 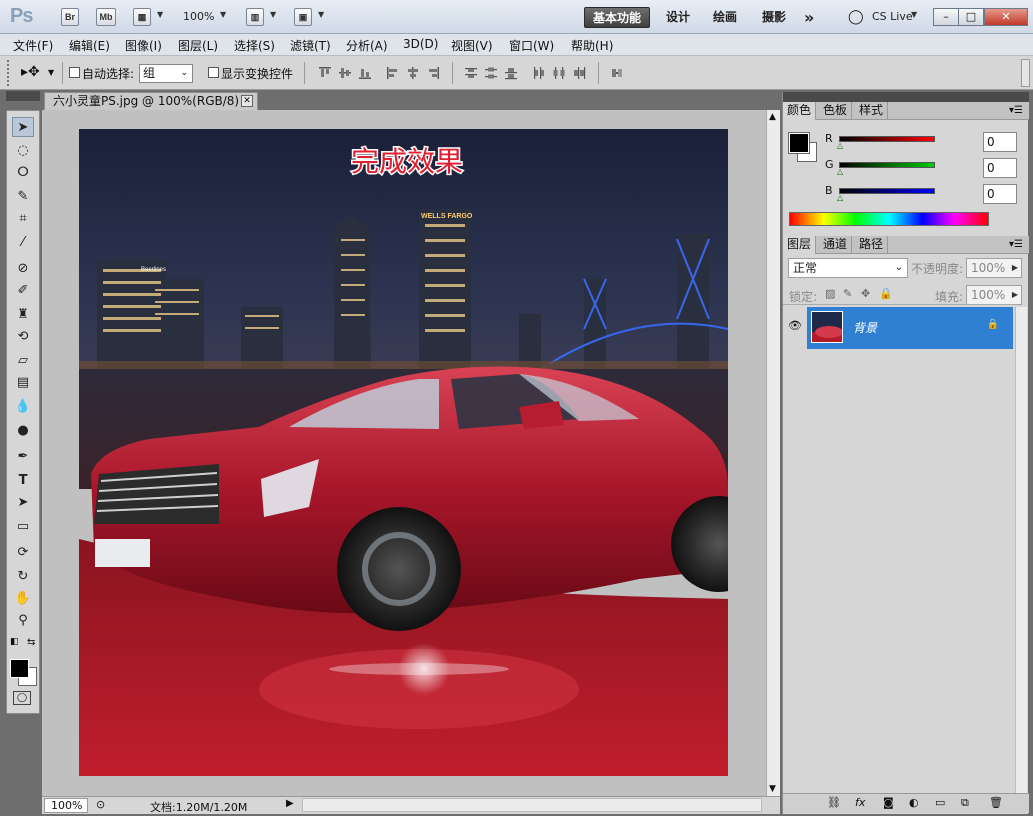 I want to click on lock-transparency-icon: ▨, so click(x=830, y=293).